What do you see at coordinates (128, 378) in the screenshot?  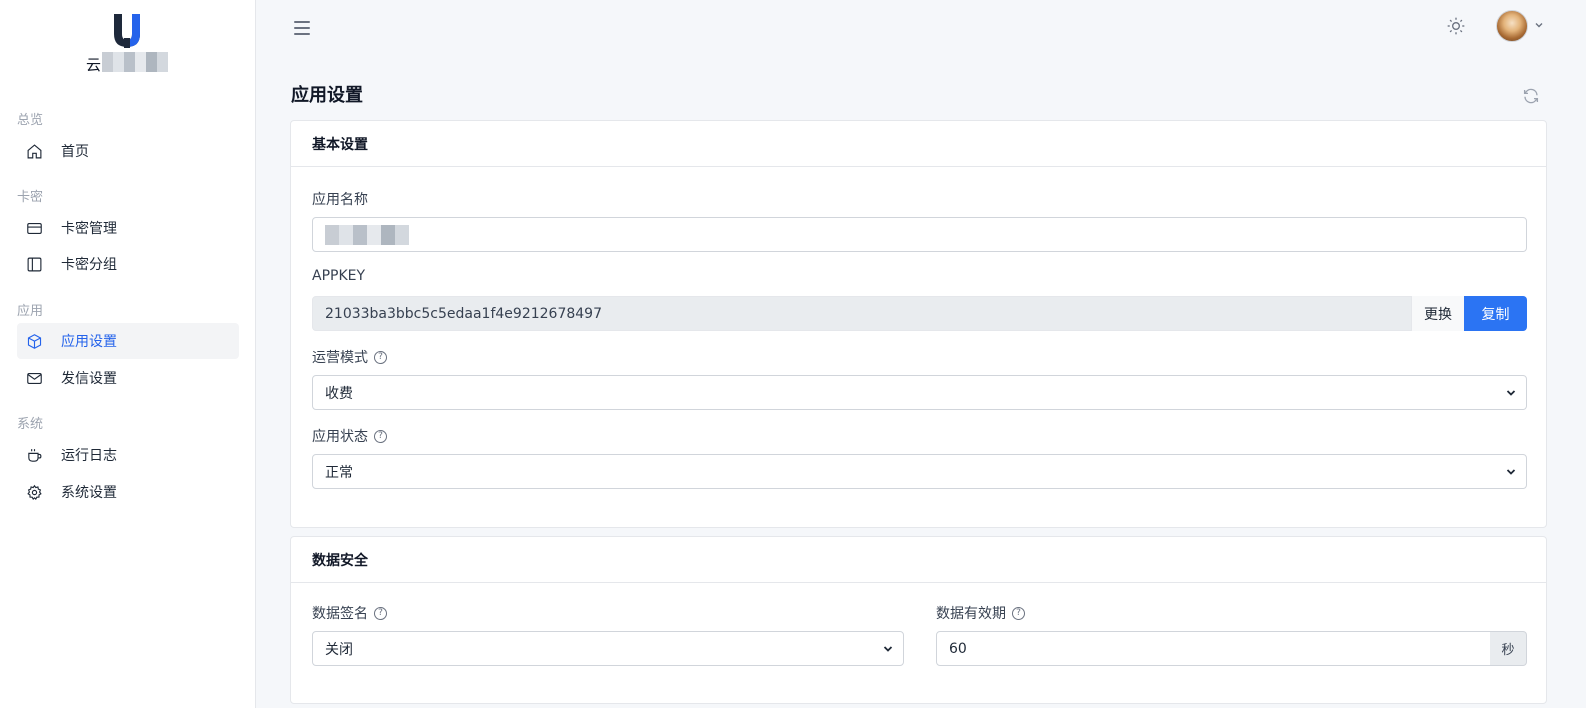 I see `sidebar-item-mail-settings: 发信设置` at bounding box center [128, 378].